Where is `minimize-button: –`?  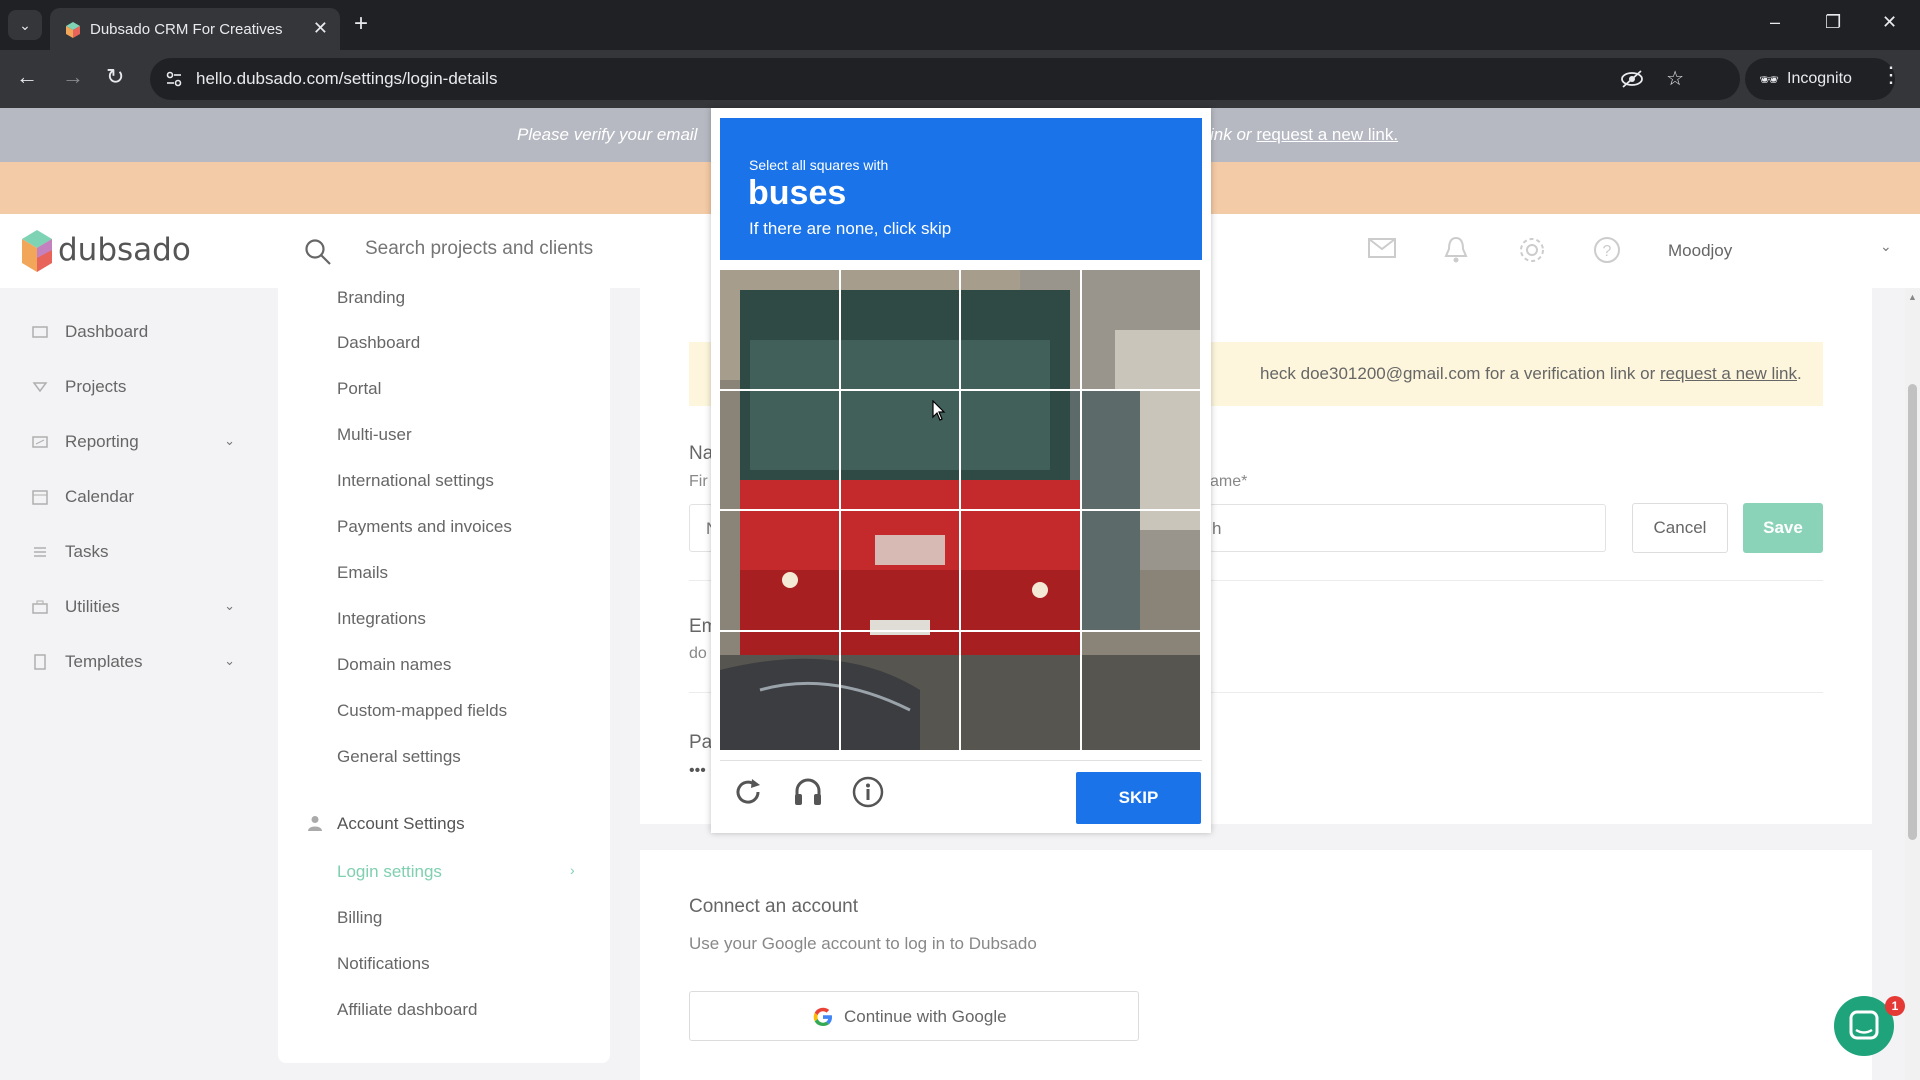 minimize-button: – is located at coordinates (1775, 22).